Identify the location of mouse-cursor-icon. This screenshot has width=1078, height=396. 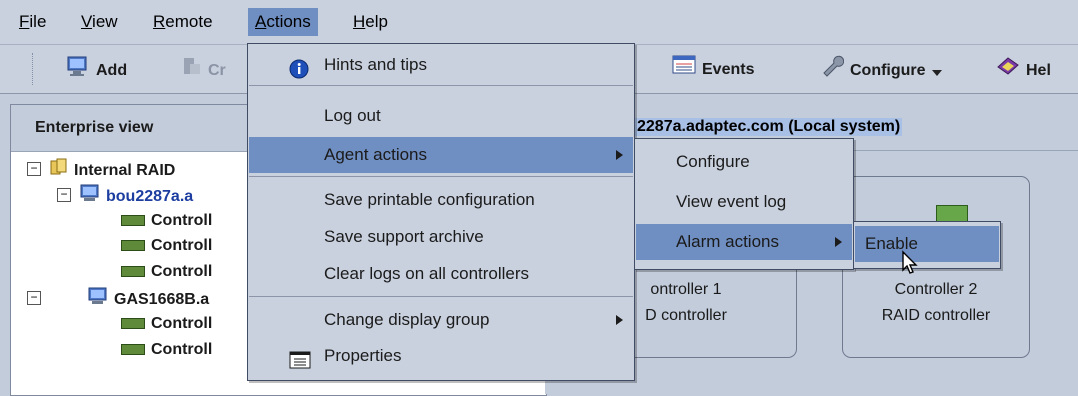
(909, 269).